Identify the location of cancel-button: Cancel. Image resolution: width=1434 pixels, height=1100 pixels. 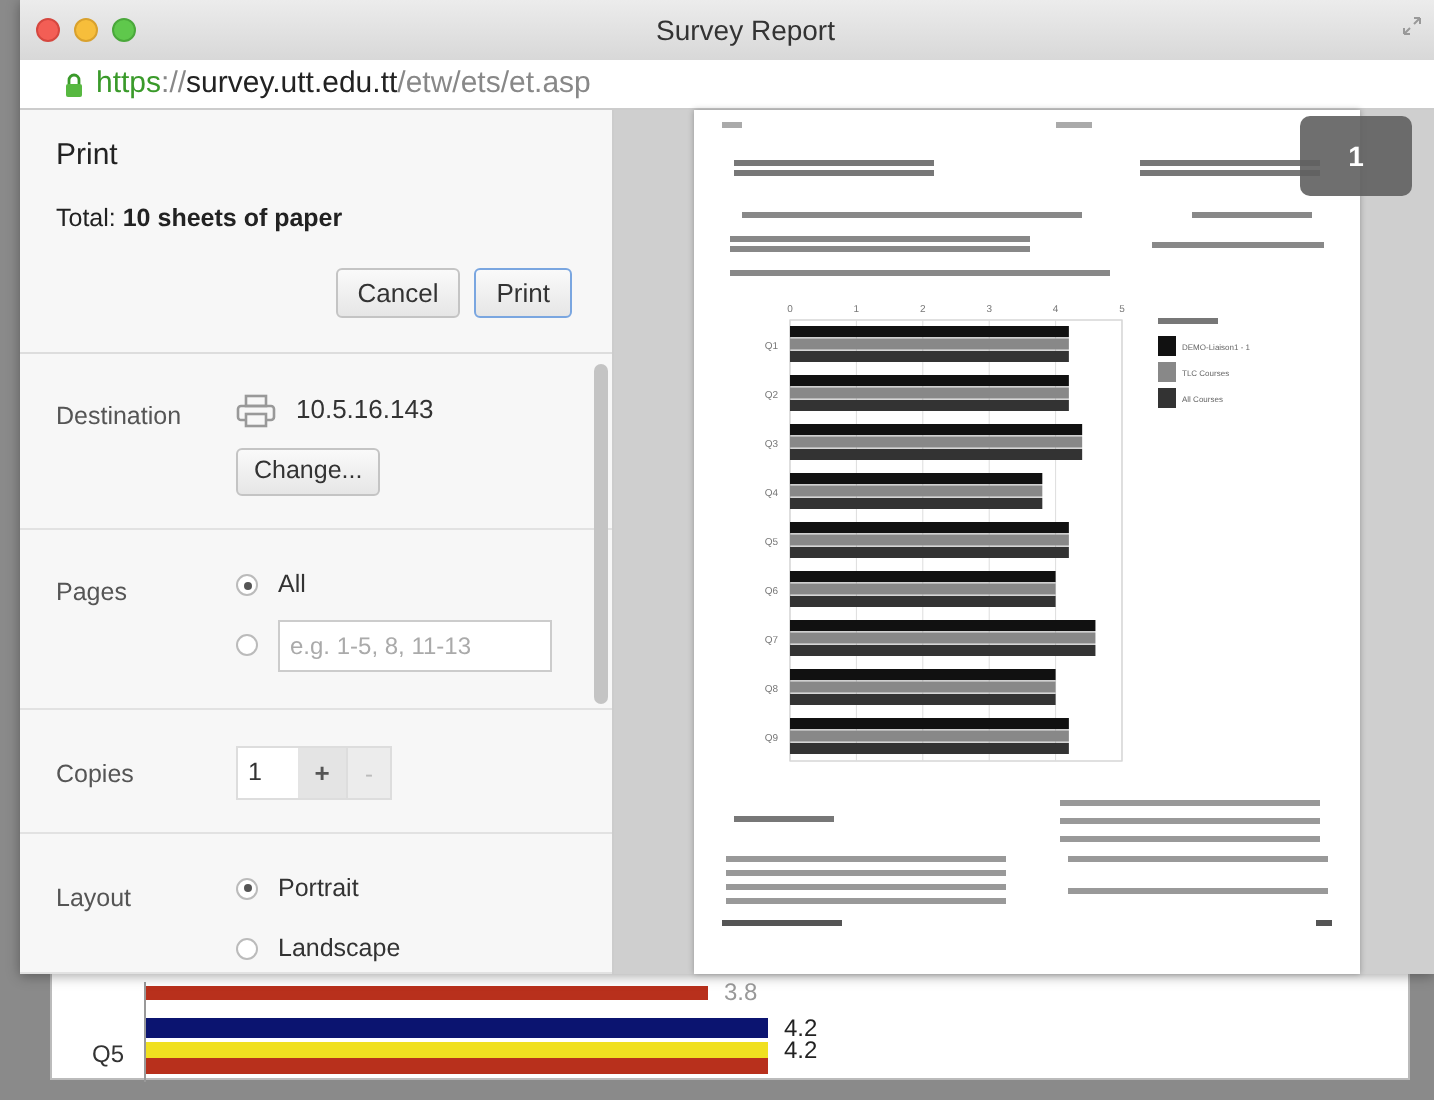
(398, 293).